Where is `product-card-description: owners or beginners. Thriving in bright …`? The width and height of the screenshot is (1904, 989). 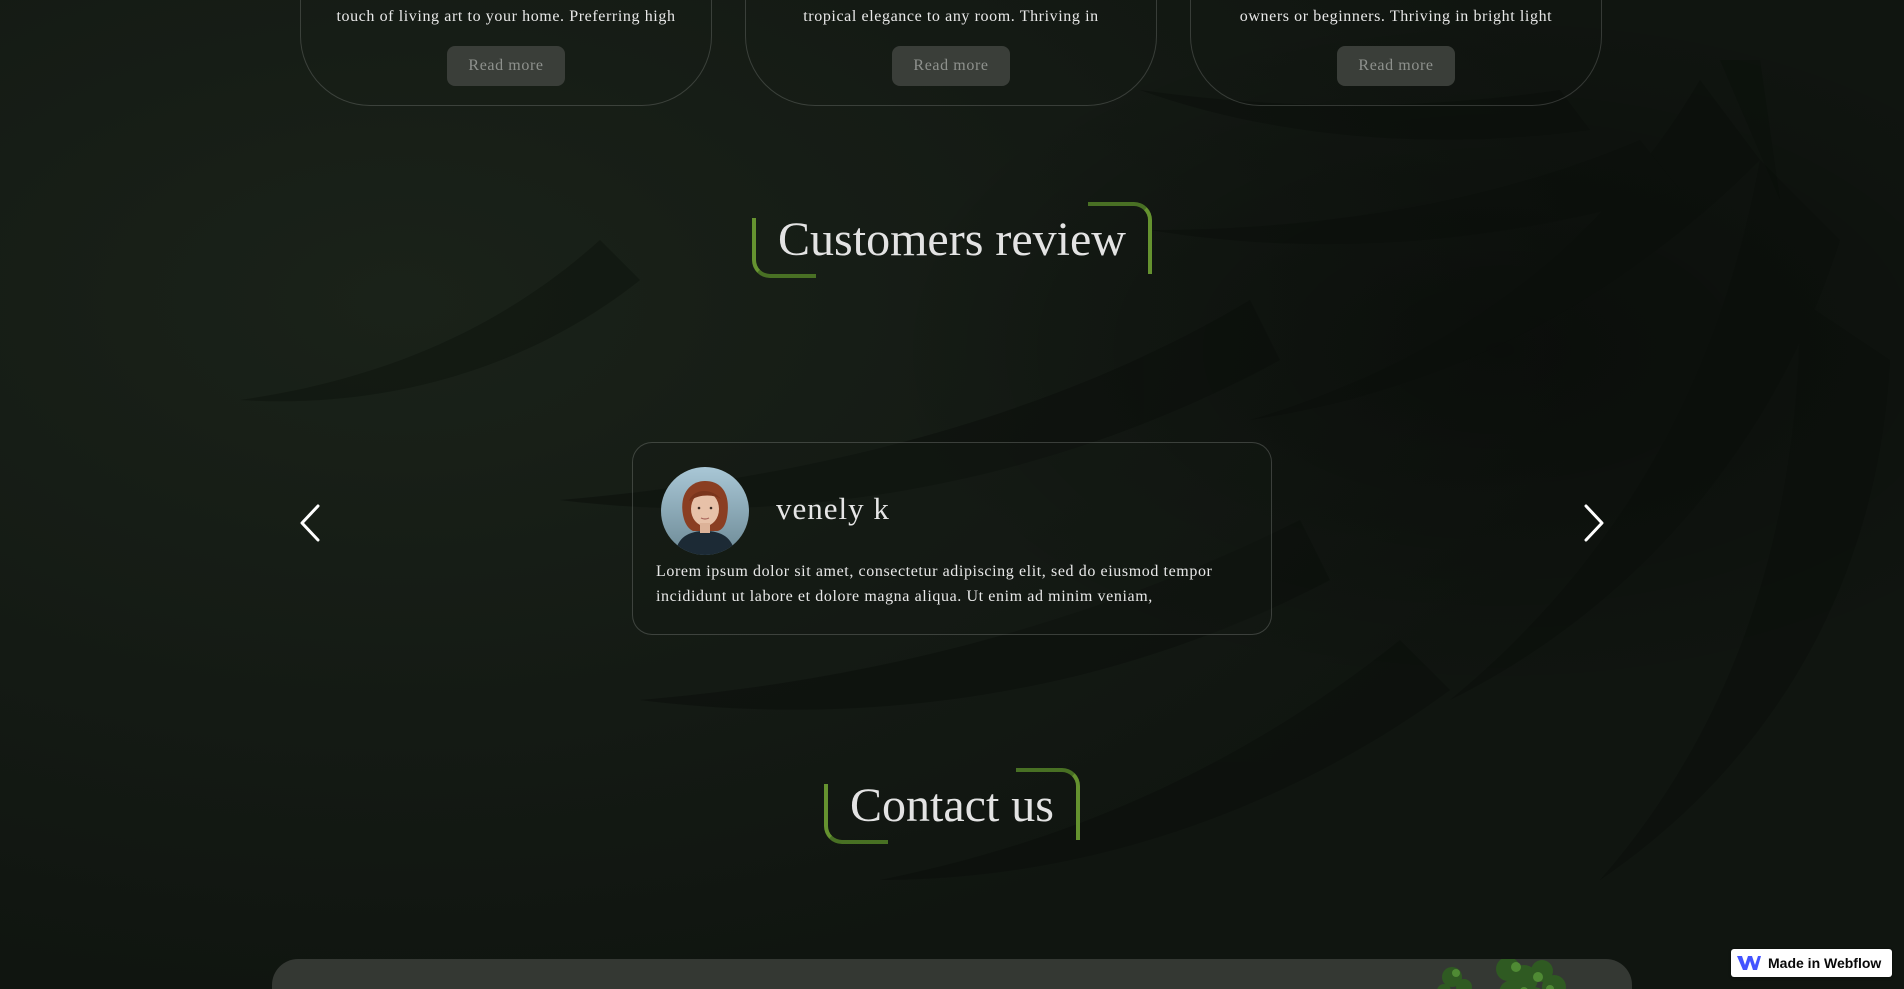
product-card-description: owners or beginners. Thriving in bright … is located at coordinates (1396, 16).